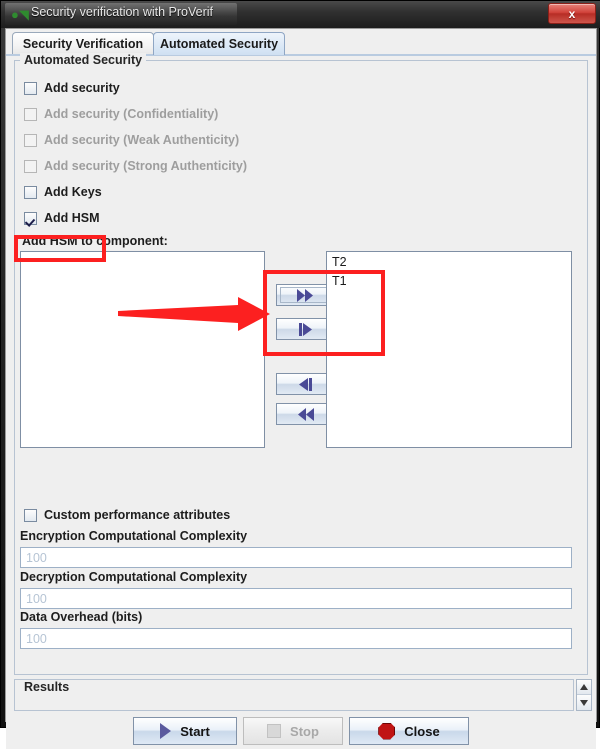 This screenshot has height=749, width=600. What do you see at coordinates (30, 166) in the screenshot?
I see `checkbox-add-security-strong-authenticity` at bounding box center [30, 166].